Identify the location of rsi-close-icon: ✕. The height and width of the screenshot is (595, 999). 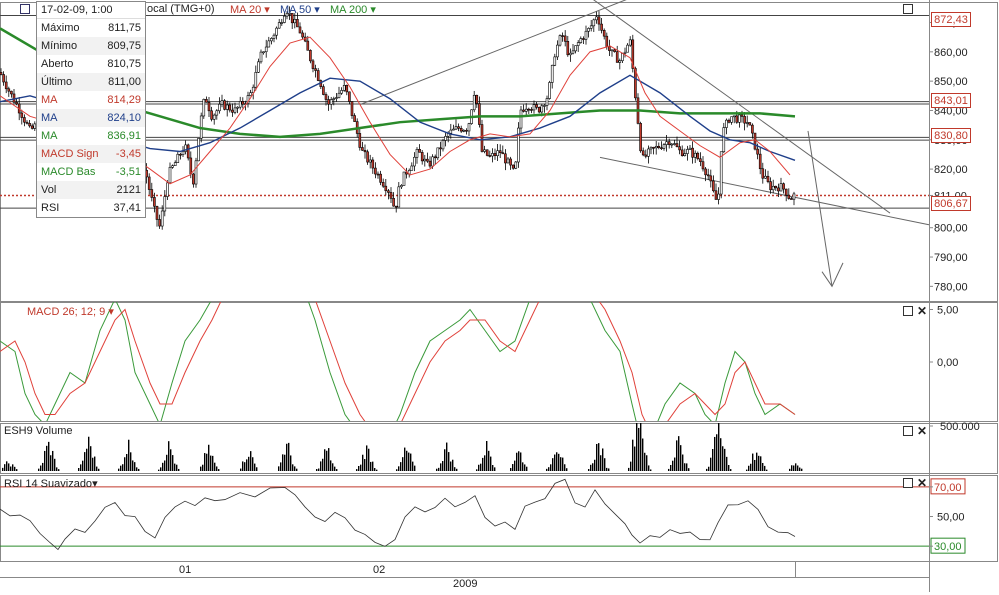
(922, 483).